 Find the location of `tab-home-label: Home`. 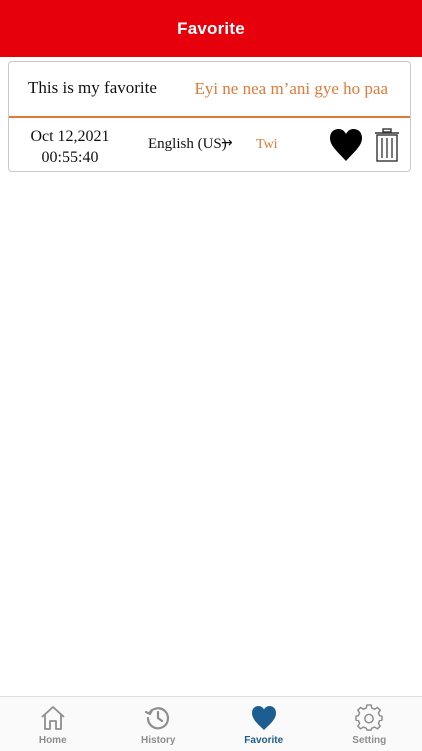

tab-home-label: Home is located at coordinates (53, 740).